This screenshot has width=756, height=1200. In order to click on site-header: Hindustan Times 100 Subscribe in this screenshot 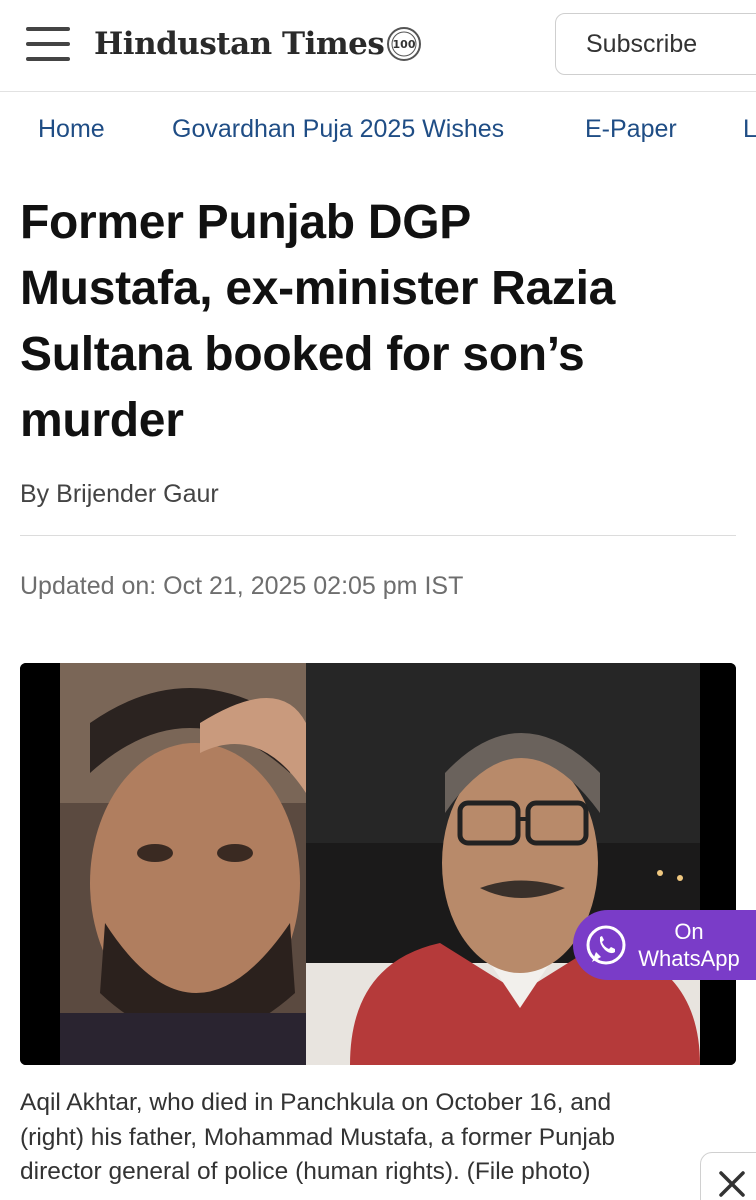, I will do `click(378, 46)`.